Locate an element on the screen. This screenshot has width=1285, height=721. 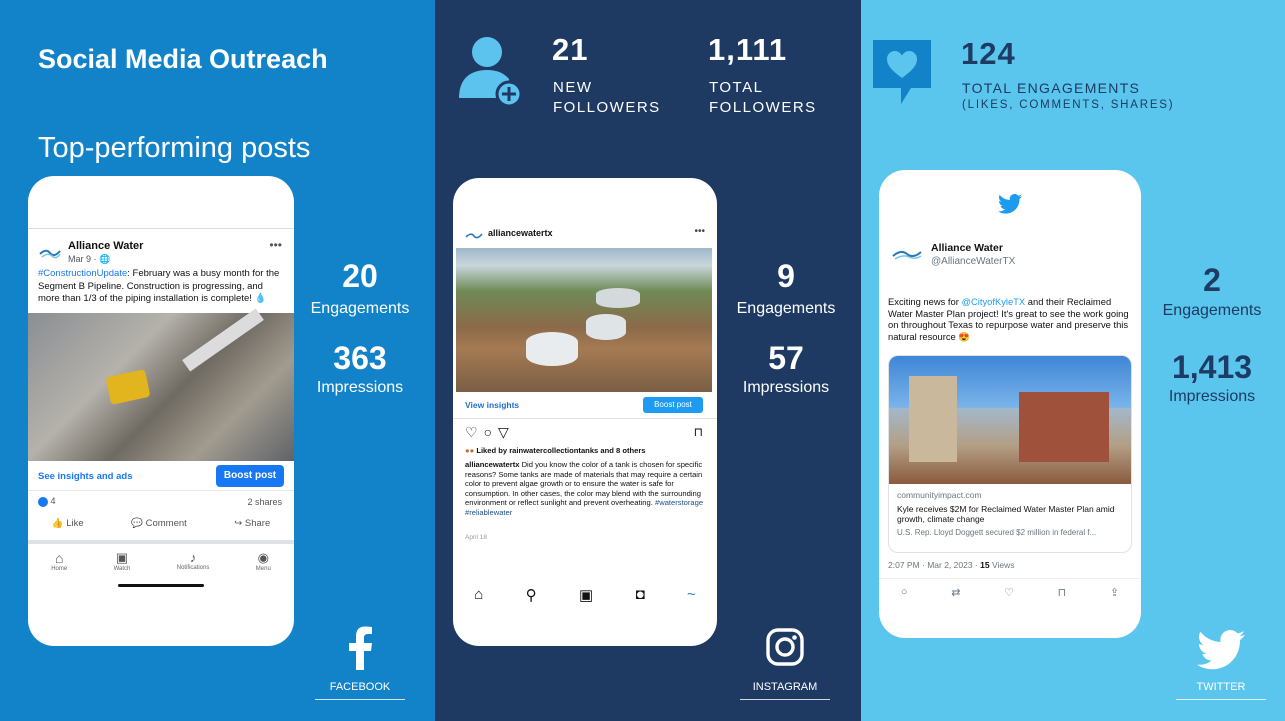
facebook-engagements-label: Engagements is located at coordinates (360, 308).